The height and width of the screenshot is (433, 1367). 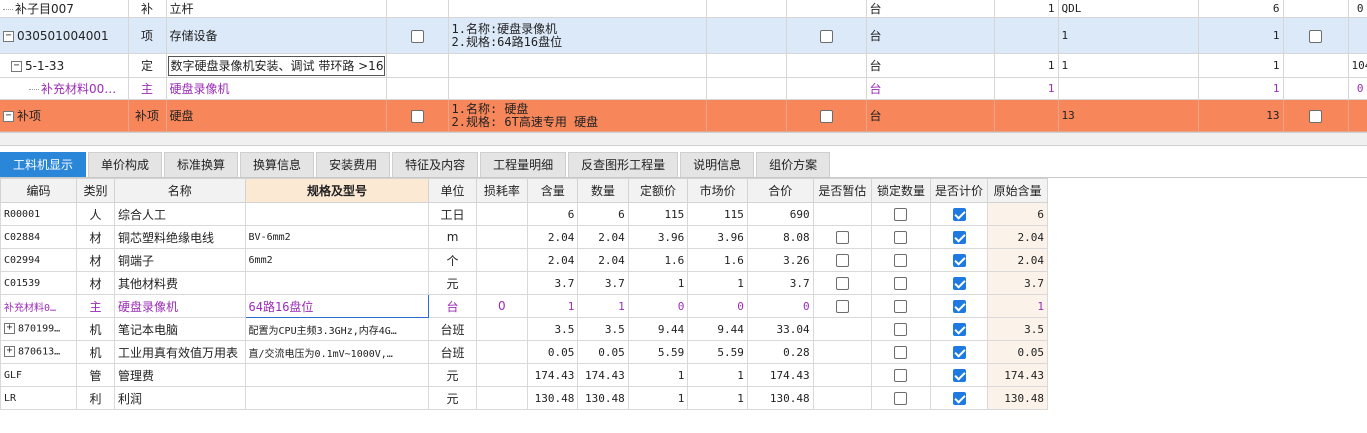 I want to click on cell-quantity: 6, so click(x=603, y=214).